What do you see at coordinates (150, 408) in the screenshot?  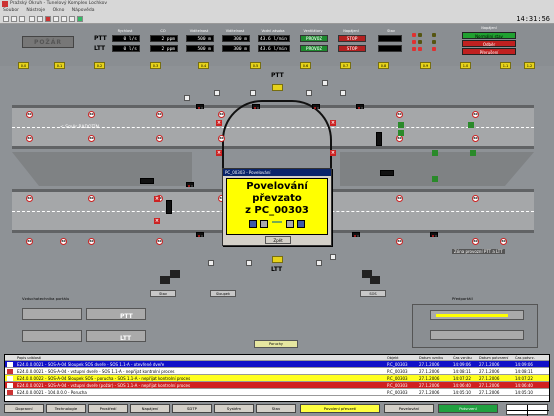 I see `nav-power-button: Napájení` at bounding box center [150, 408].